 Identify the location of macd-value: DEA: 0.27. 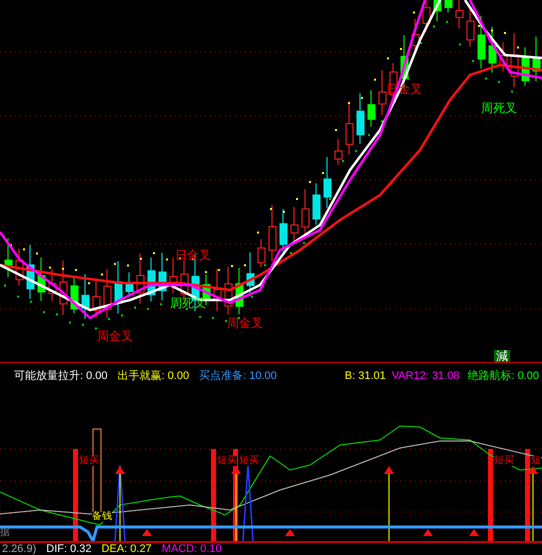
(127, 549).